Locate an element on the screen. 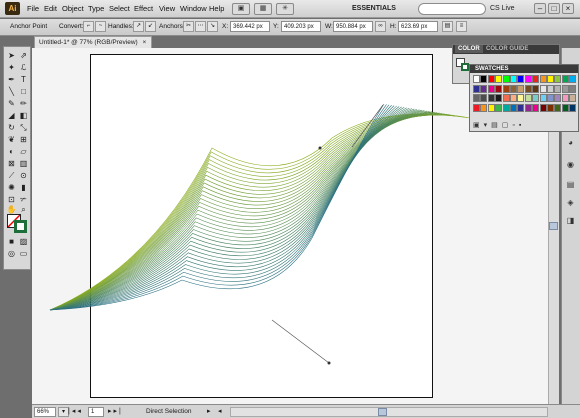 The image size is (580, 418). remove-anchor-icon: ✂ is located at coordinates (188, 26).